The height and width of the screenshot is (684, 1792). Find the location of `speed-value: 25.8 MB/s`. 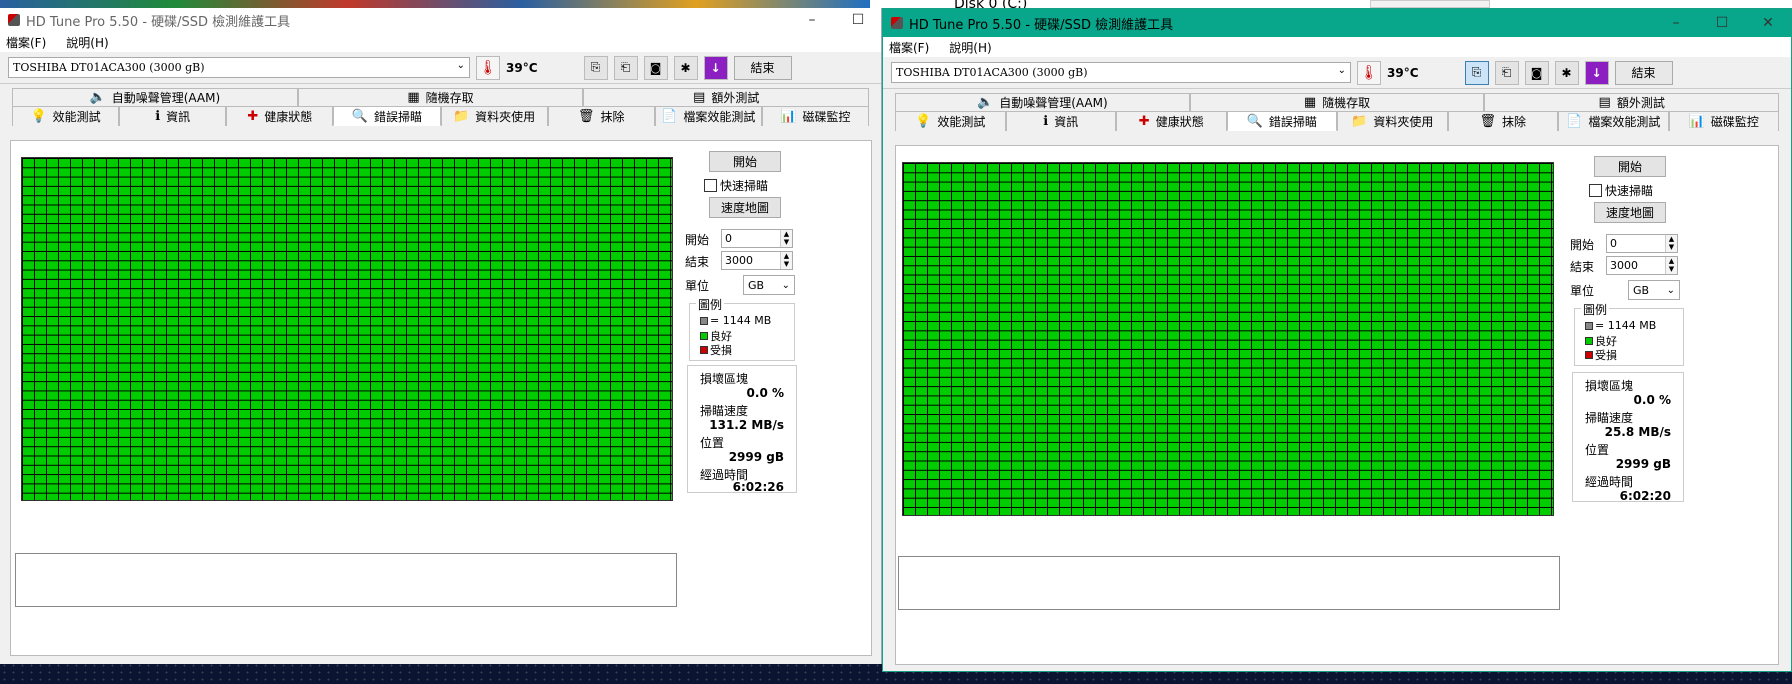

speed-value: 25.8 MB/s is located at coordinates (1637, 432).